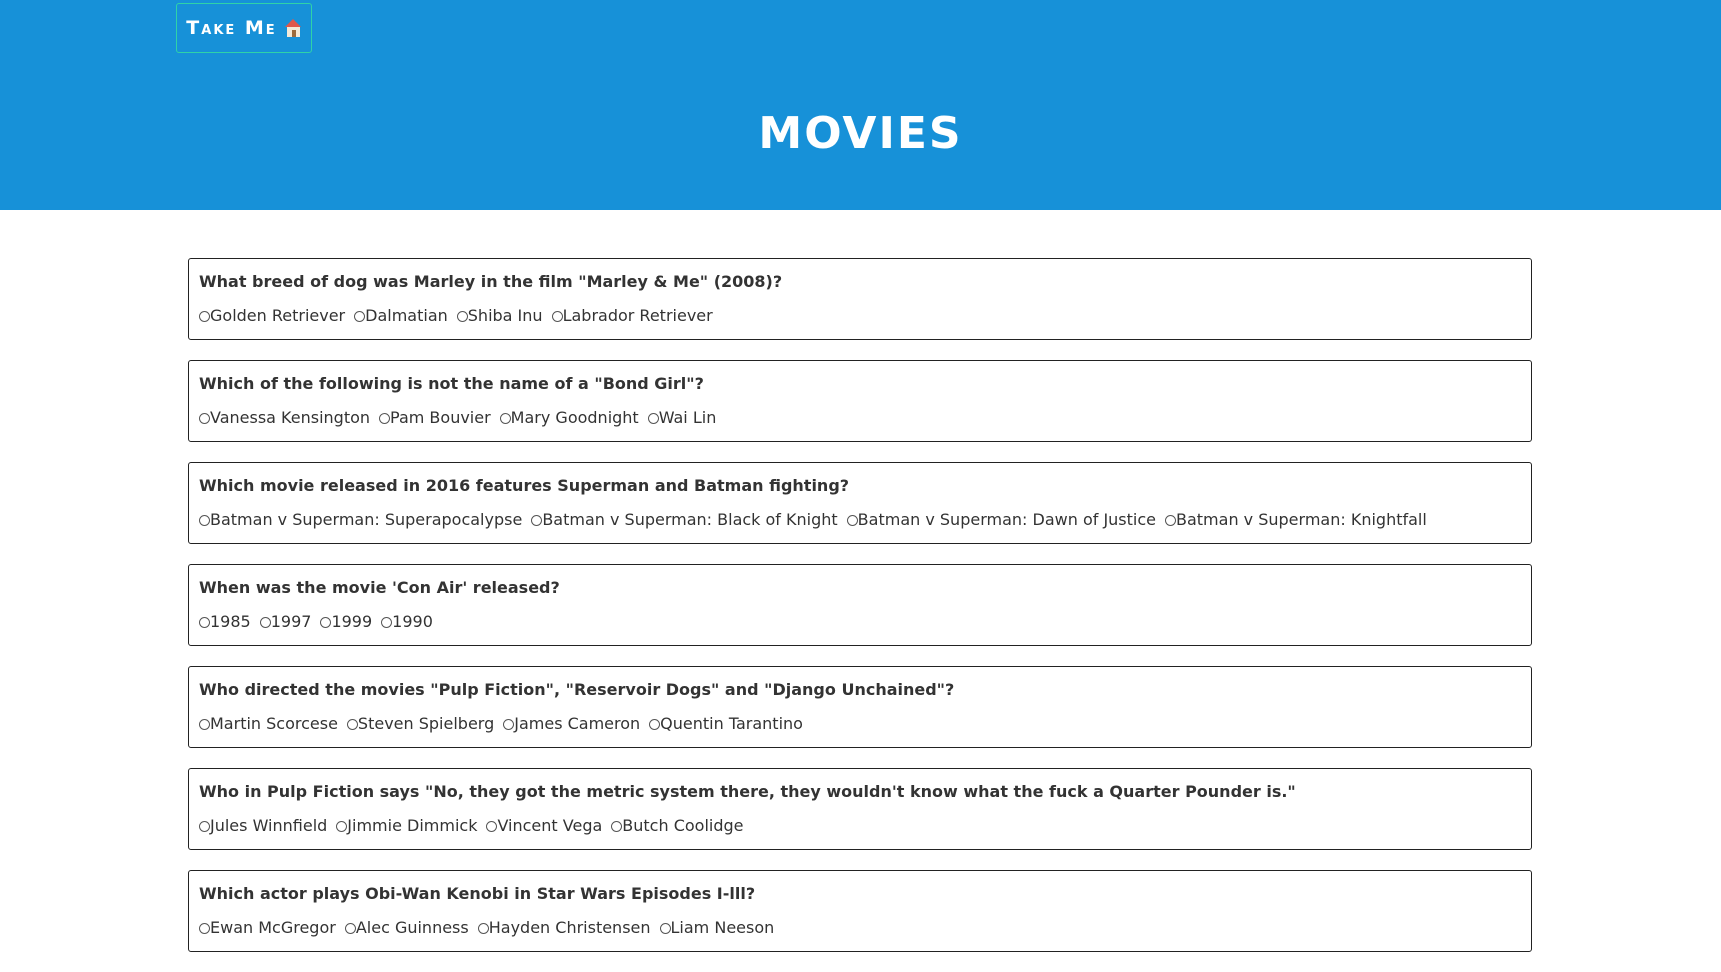  What do you see at coordinates (360, 520) in the screenshot?
I see `answer-option: Batman v Superman: Superapocalypse` at bounding box center [360, 520].